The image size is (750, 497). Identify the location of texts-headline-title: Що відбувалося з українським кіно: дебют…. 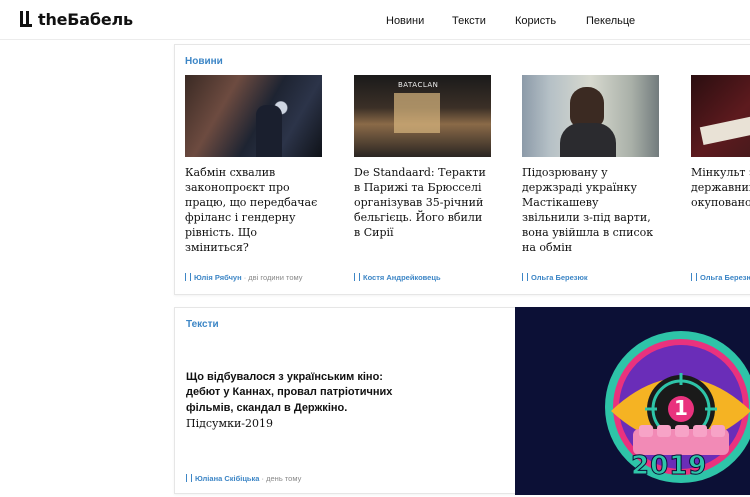
(289, 392).